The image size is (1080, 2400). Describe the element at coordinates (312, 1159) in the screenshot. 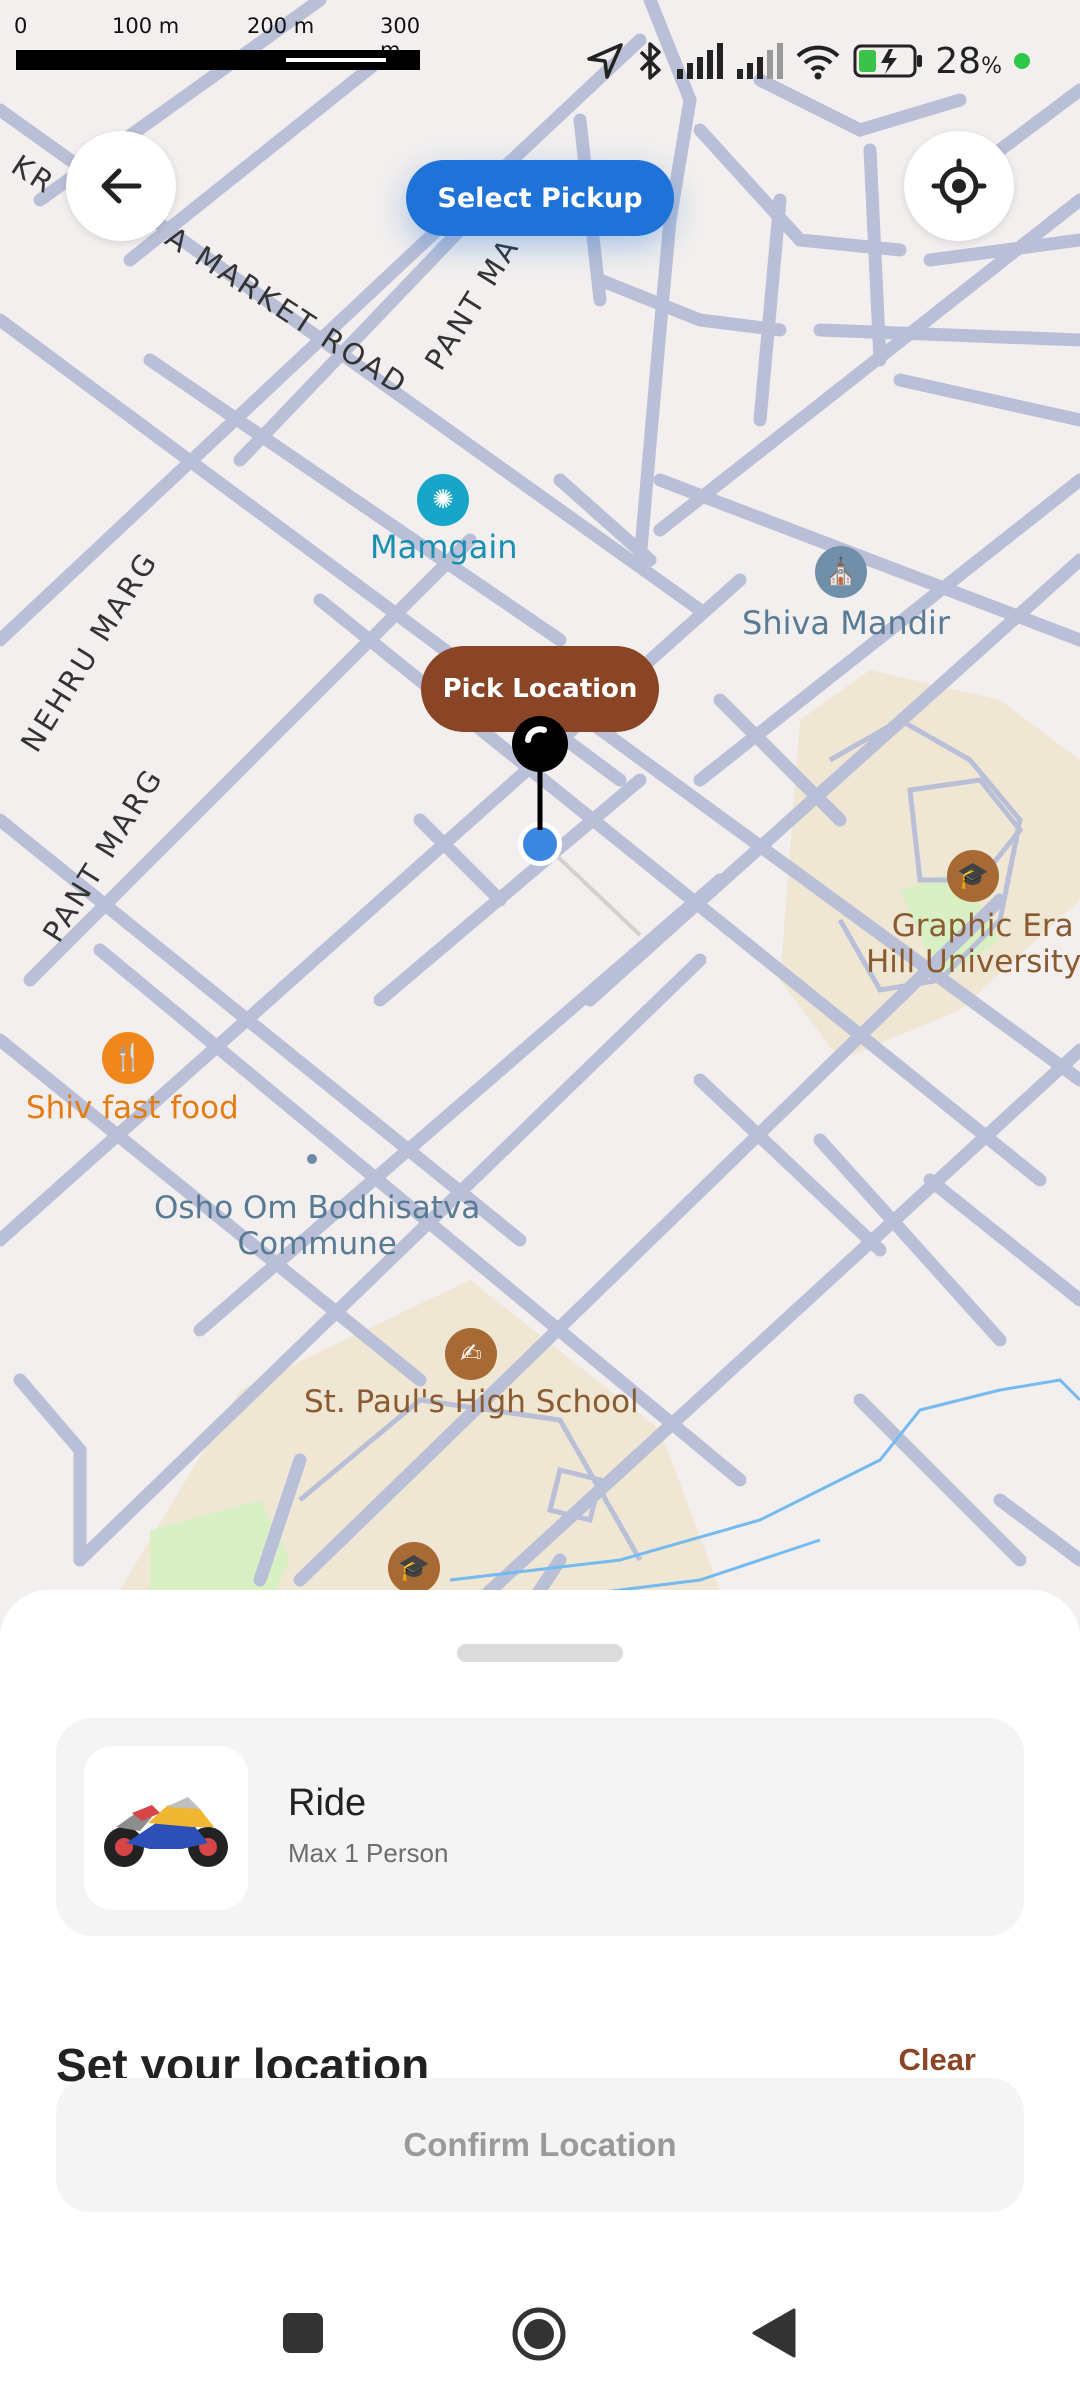

I see `poi-dot` at that location.